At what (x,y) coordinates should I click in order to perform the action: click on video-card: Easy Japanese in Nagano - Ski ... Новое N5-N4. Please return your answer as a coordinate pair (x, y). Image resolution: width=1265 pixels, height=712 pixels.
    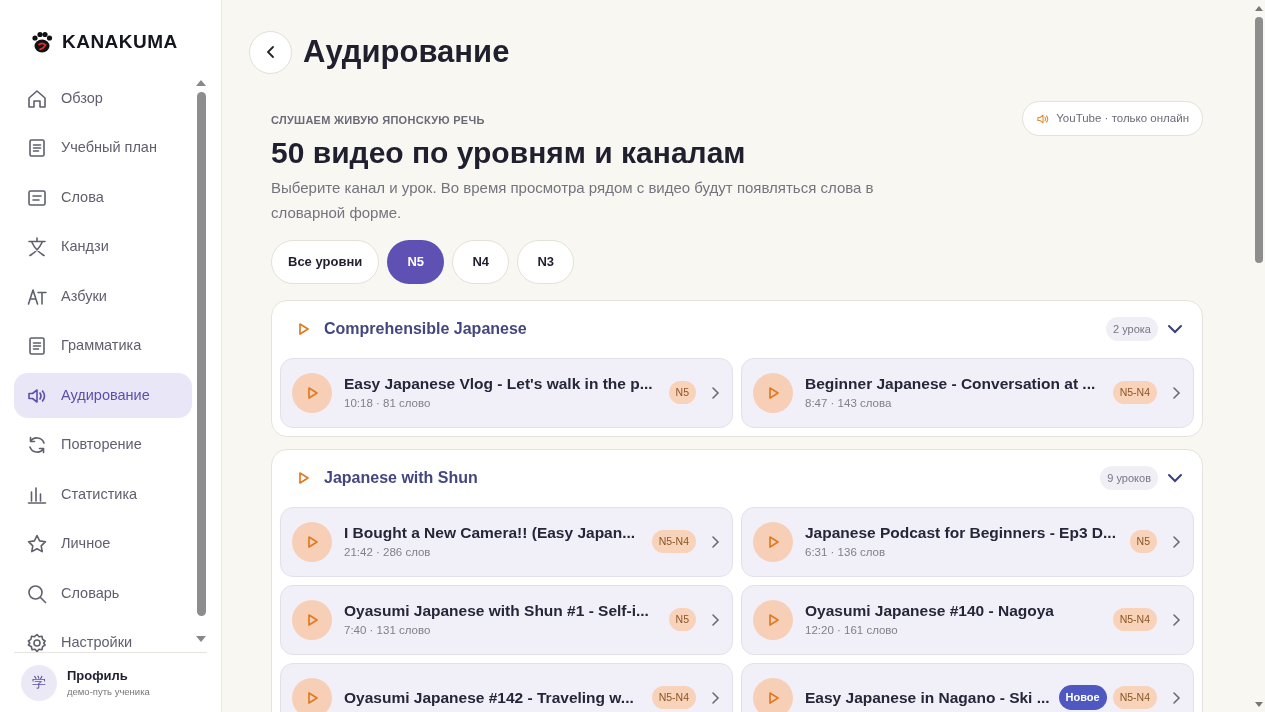
    Looking at the image, I should click on (967, 687).